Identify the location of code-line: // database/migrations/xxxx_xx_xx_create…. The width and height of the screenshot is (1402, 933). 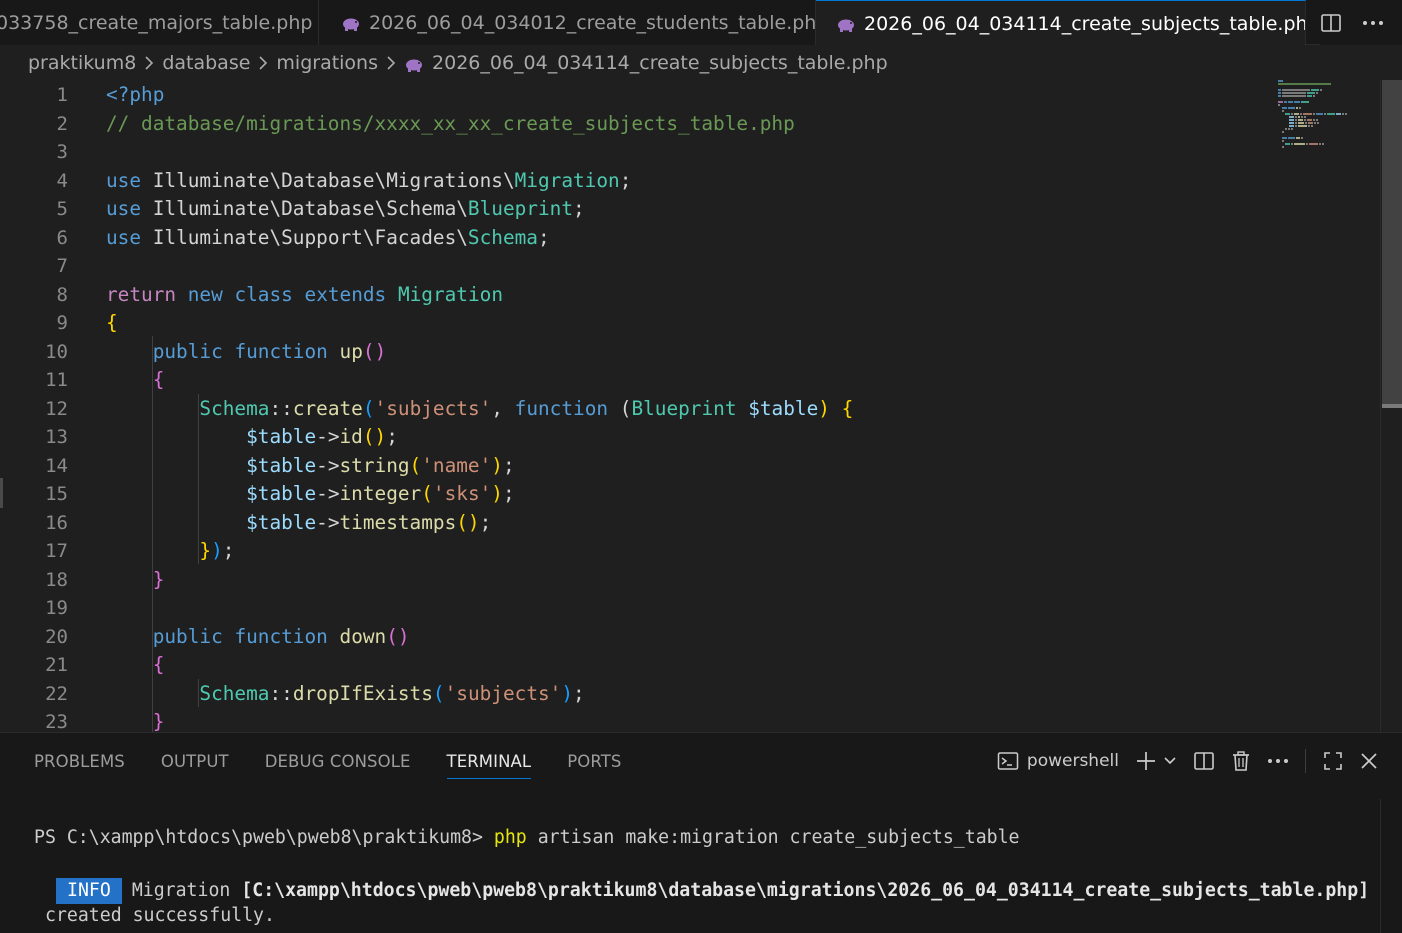
(450, 124).